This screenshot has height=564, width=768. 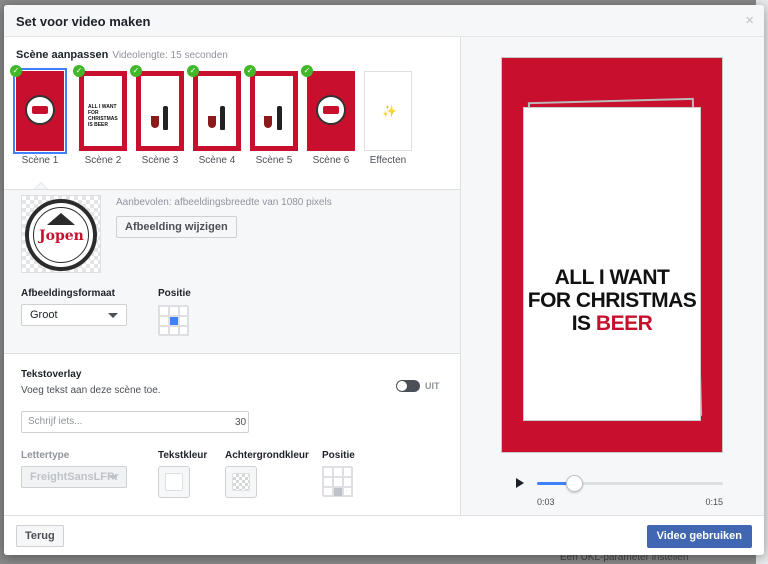 What do you see at coordinates (68, 293) in the screenshot?
I see `image-format-label: Afbeeldingsformaat` at bounding box center [68, 293].